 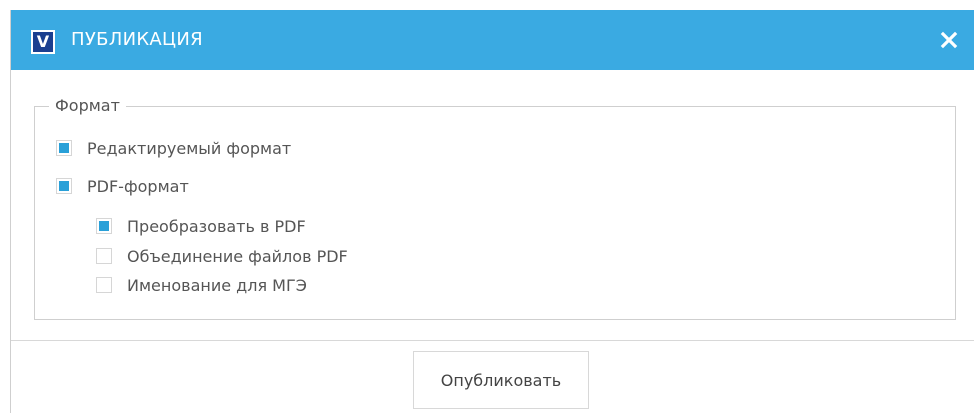 What do you see at coordinates (104, 226) in the screenshot?
I see `convert-to-pdf-checkbox` at bounding box center [104, 226].